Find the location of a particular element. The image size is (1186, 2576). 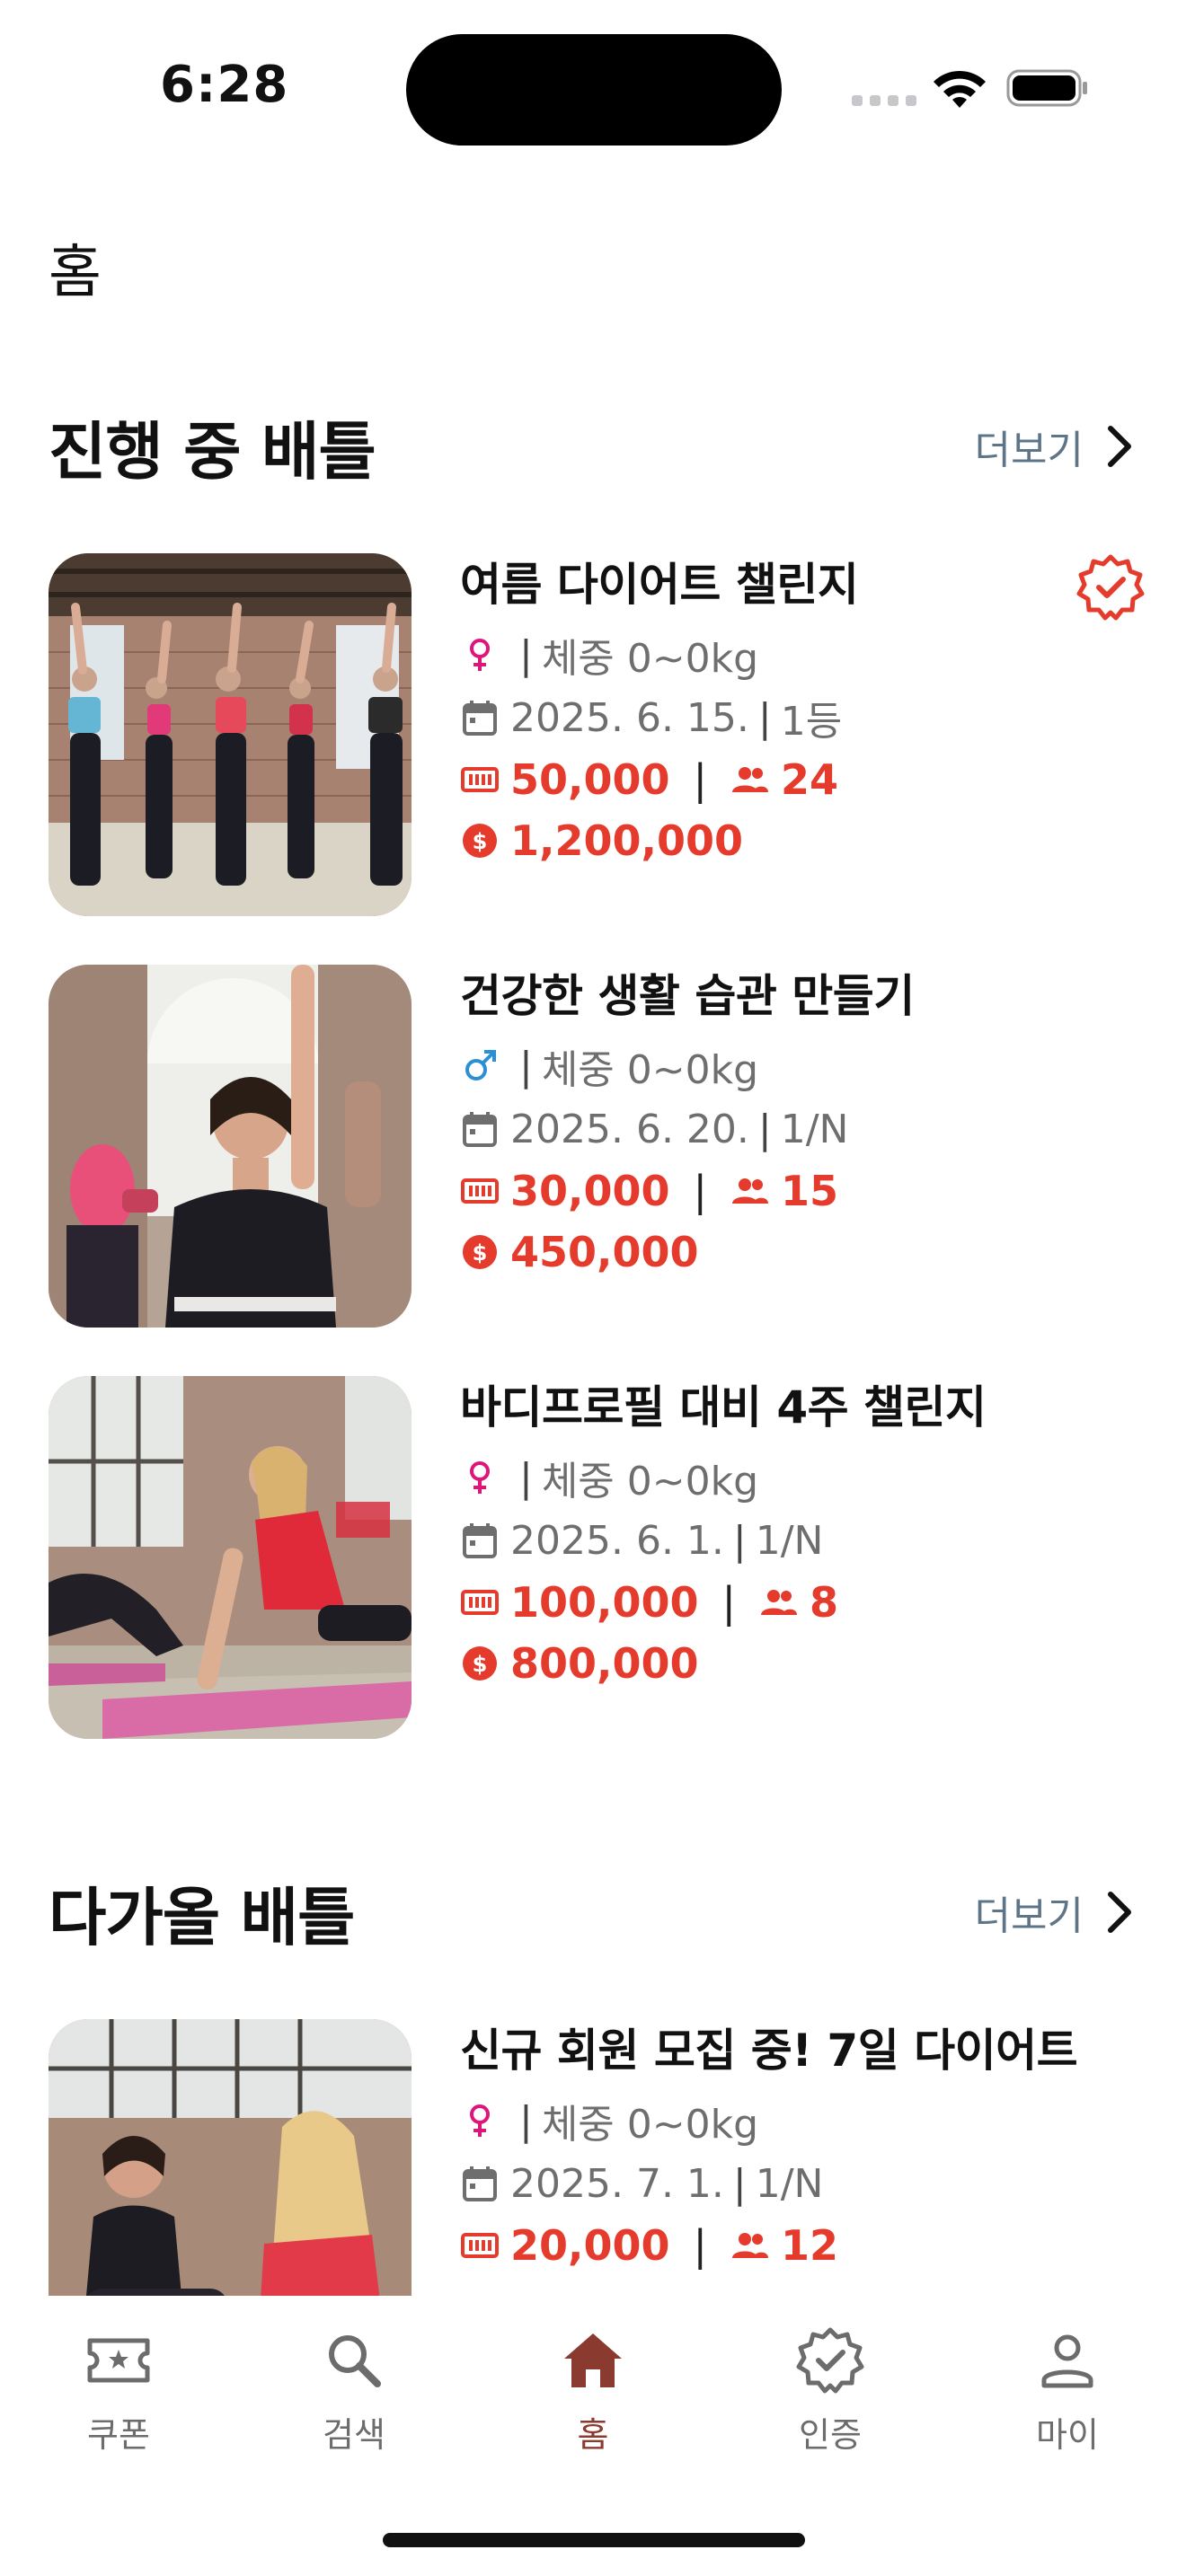

prize-pool: 1,200,000 is located at coordinates (626, 840).